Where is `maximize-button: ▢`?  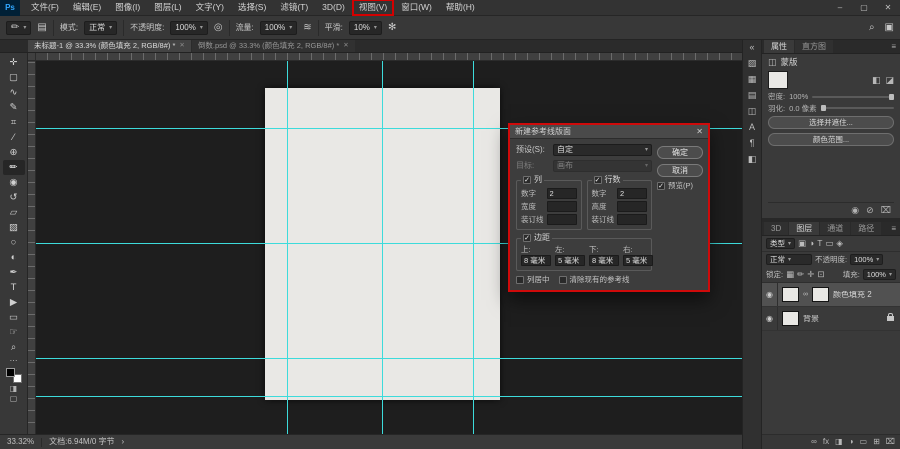 maximize-button: ▢ is located at coordinates (864, 8).